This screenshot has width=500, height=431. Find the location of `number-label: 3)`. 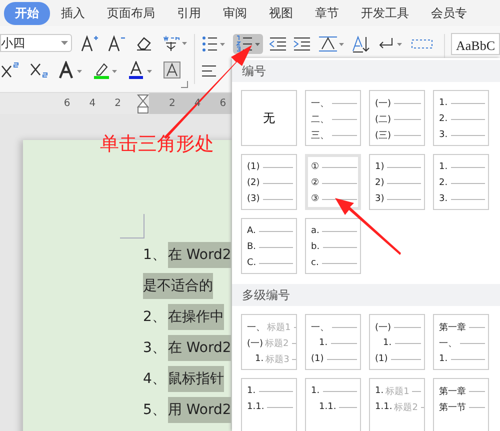

number-label: 3) is located at coordinates (379, 199).